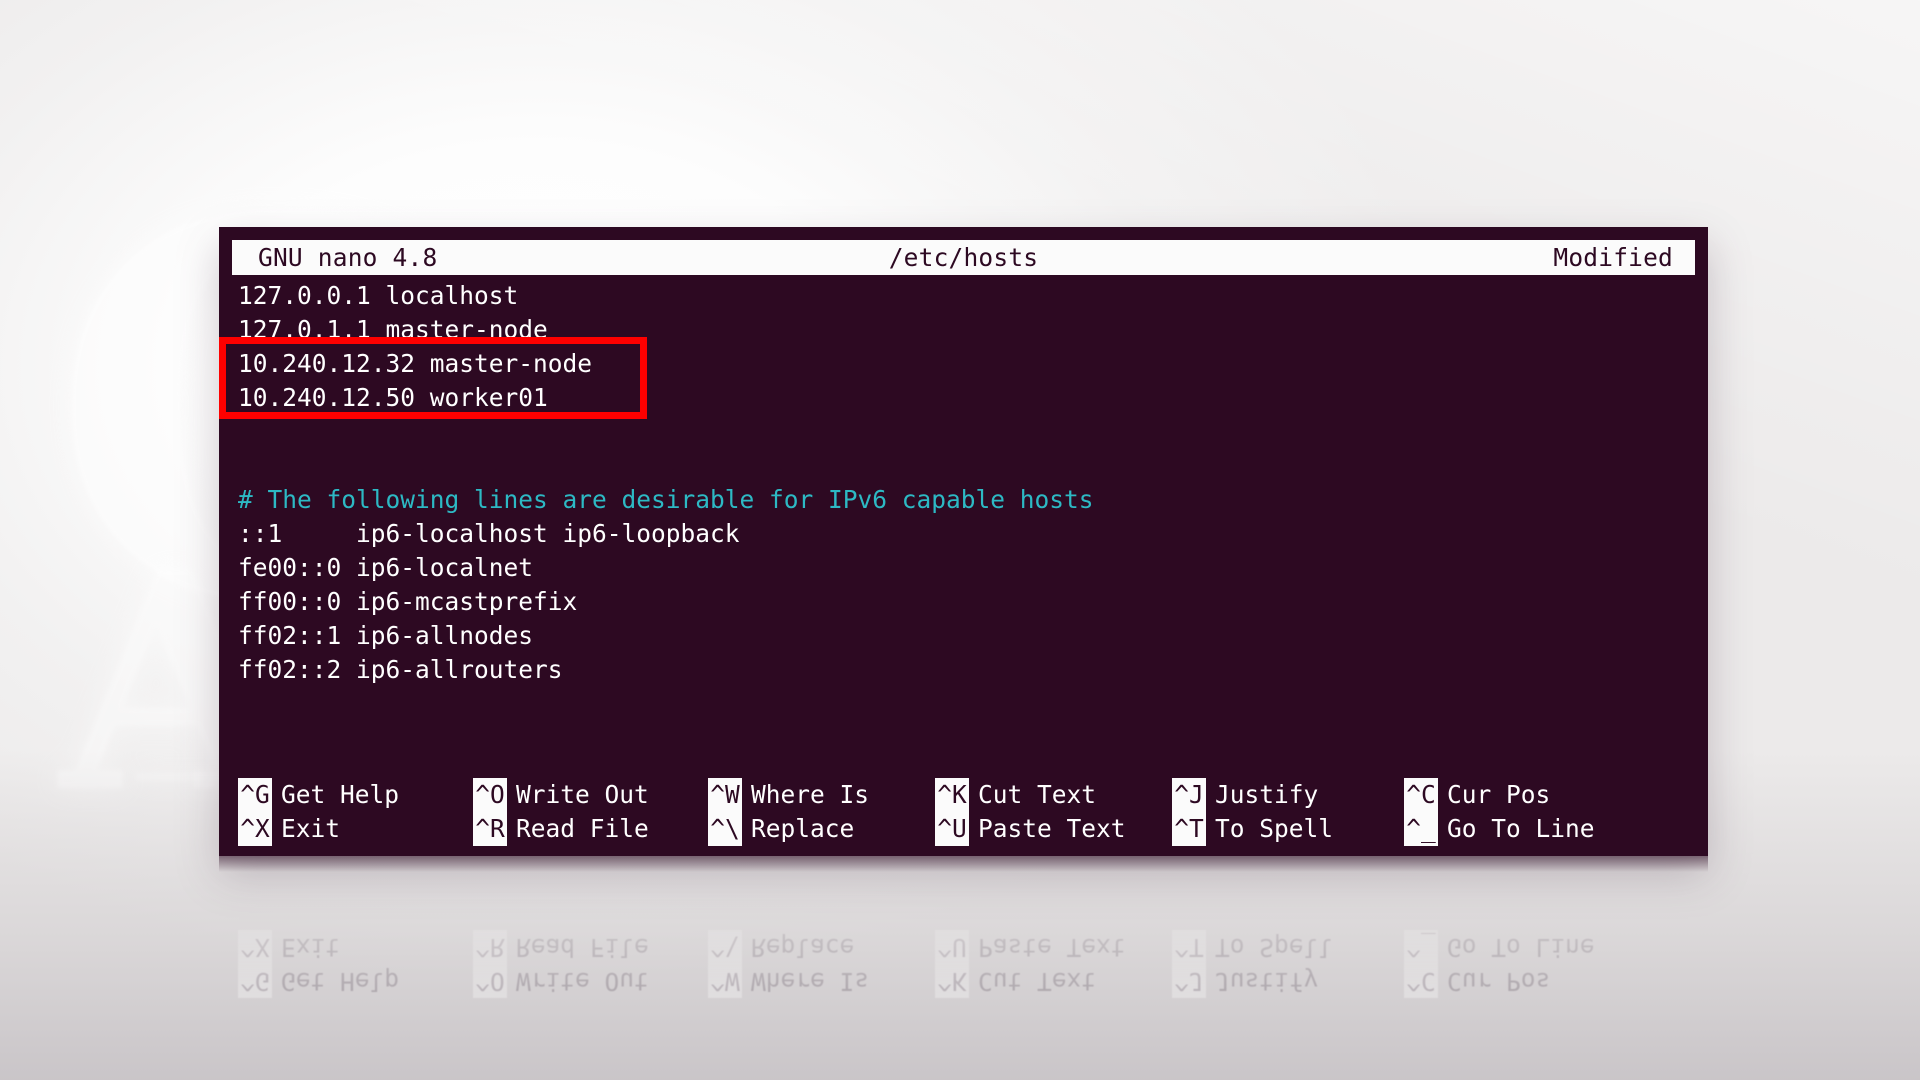  I want to click on shortcut-paste-text-reflection: ^U Paste Text, so click(1053, 947).